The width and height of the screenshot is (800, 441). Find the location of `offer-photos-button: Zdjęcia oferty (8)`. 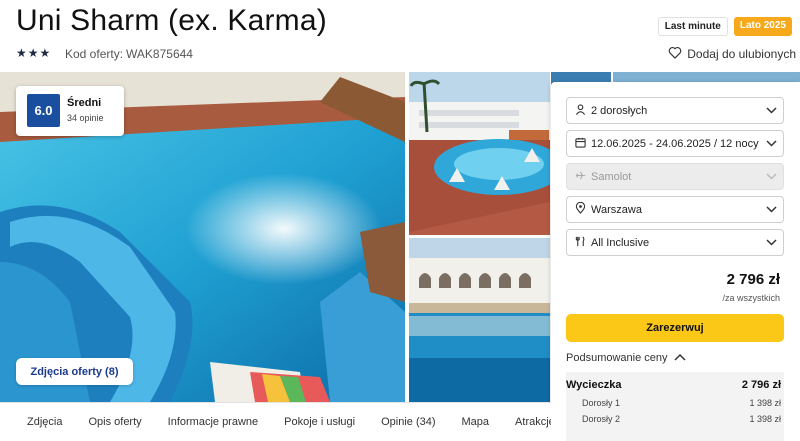

offer-photos-button: Zdjęcia oferty (8) is located at coordinates (74, 371).